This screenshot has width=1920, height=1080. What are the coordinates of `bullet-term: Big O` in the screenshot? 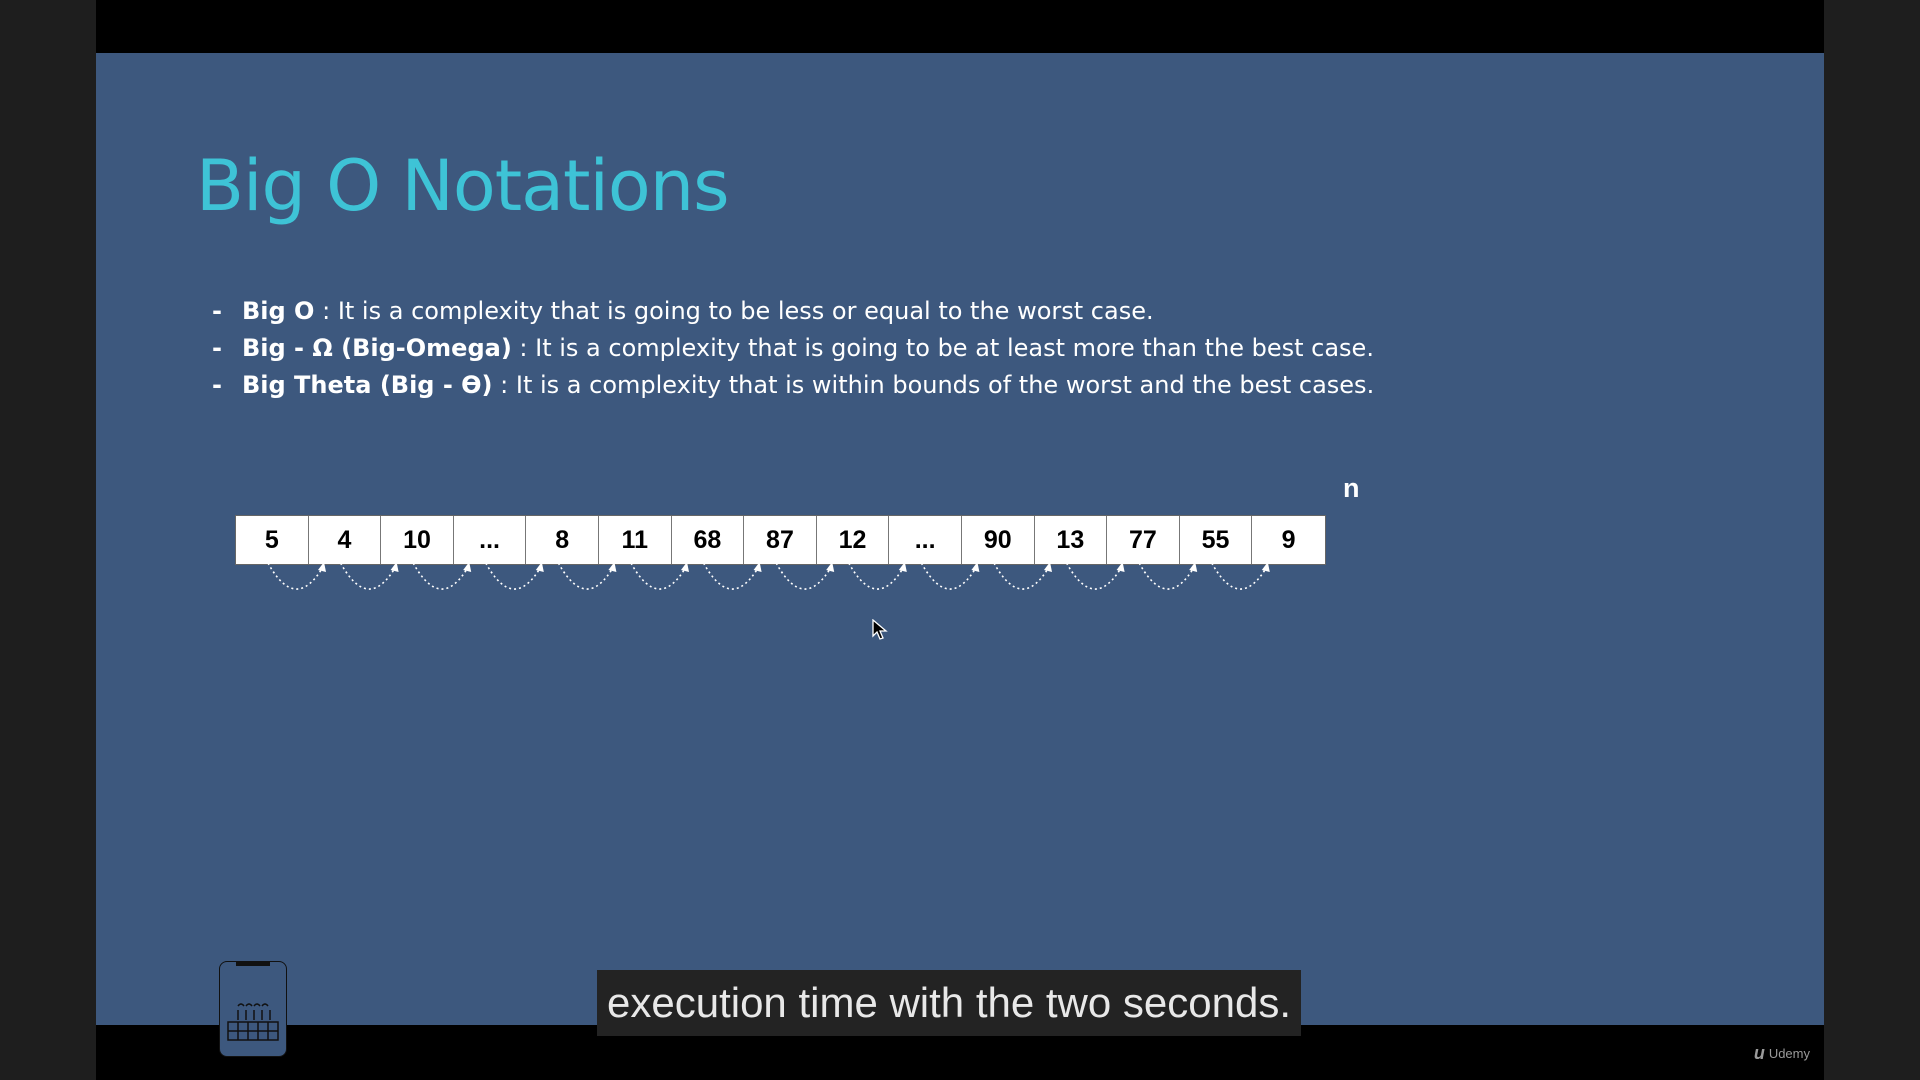 It's located at (278, 311).